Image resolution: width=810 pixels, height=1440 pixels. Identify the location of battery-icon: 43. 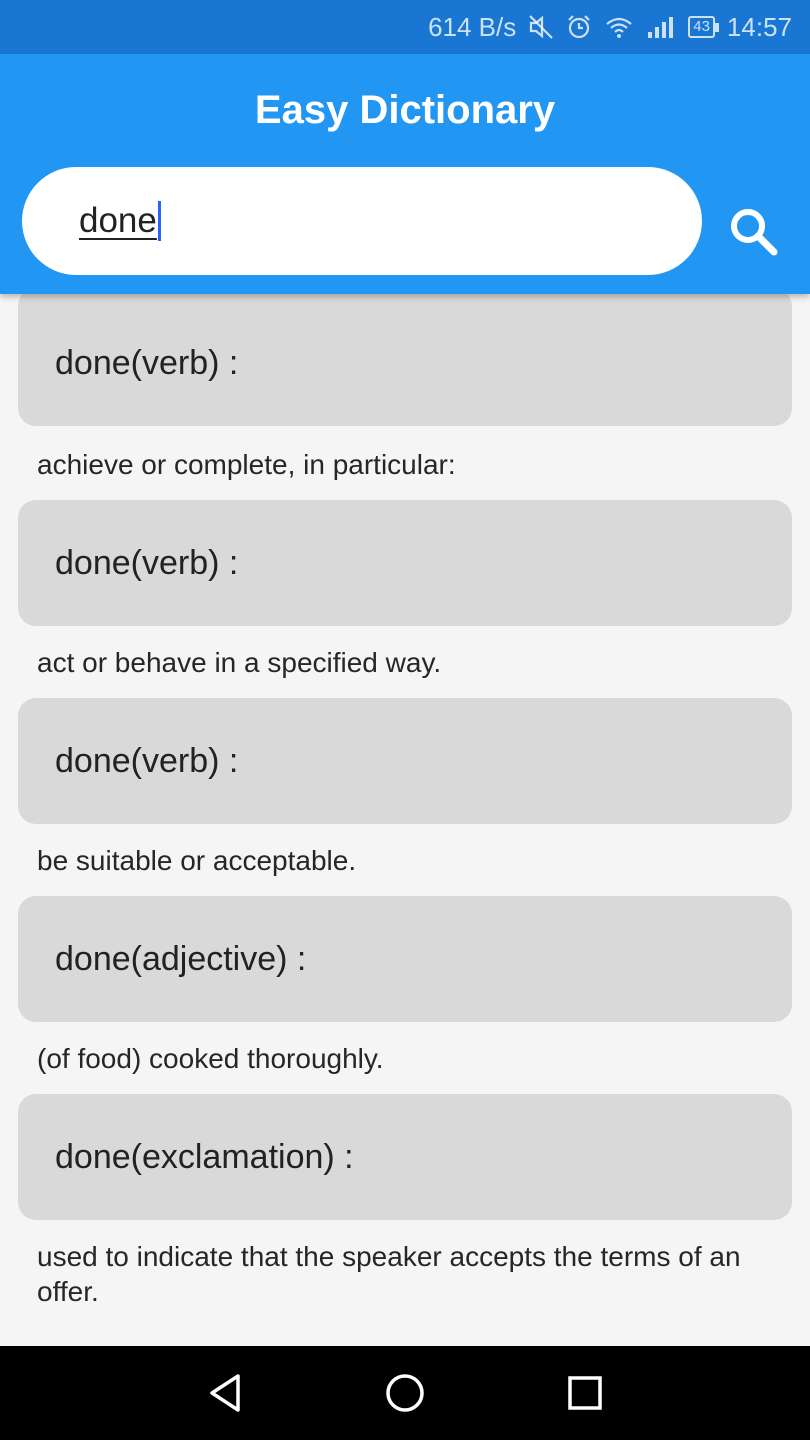
(703, 27).